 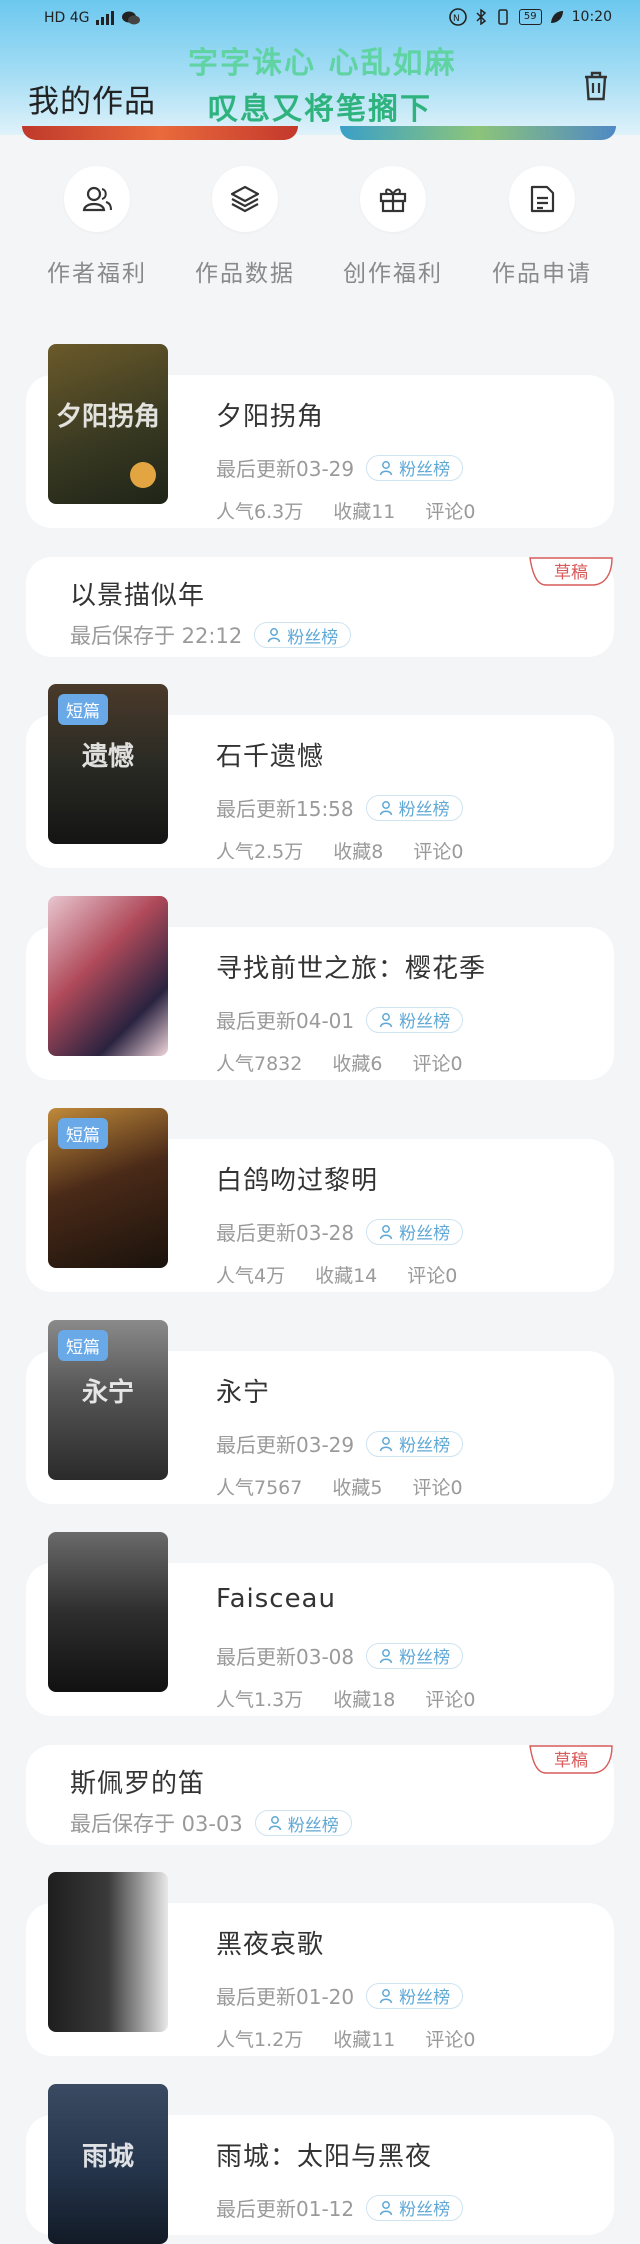 I want to click on quick-action-work-data: 作品数据, so click(x=245, y=227).